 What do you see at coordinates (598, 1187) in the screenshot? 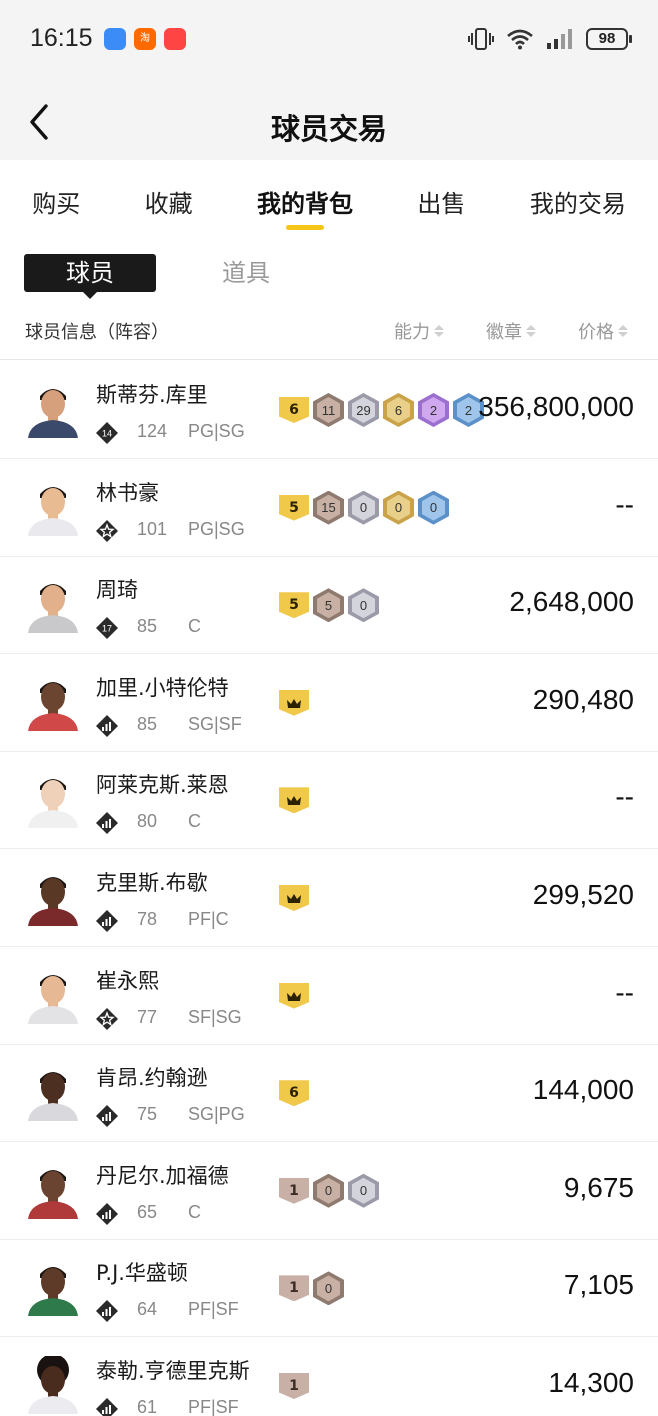
I see `player-price: 9,675` at bounding box center [598, 1187].